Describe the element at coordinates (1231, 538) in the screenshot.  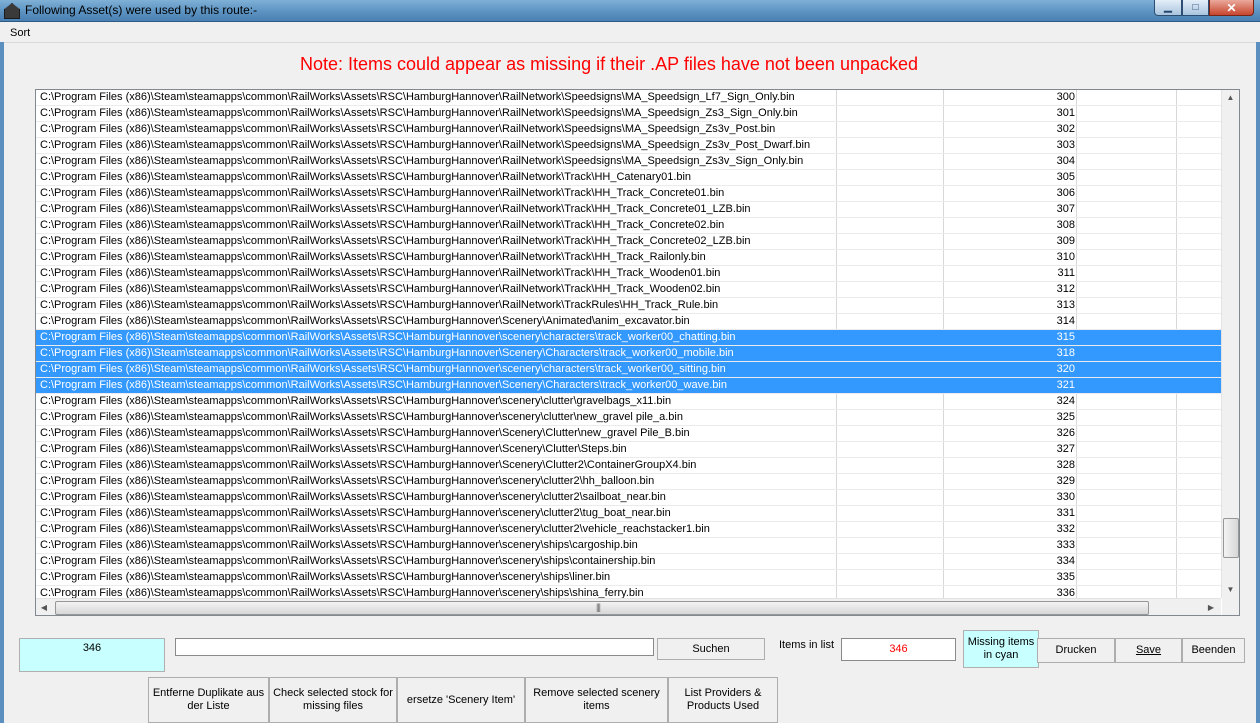
I see `vertical-scroll-thumb` at that location.